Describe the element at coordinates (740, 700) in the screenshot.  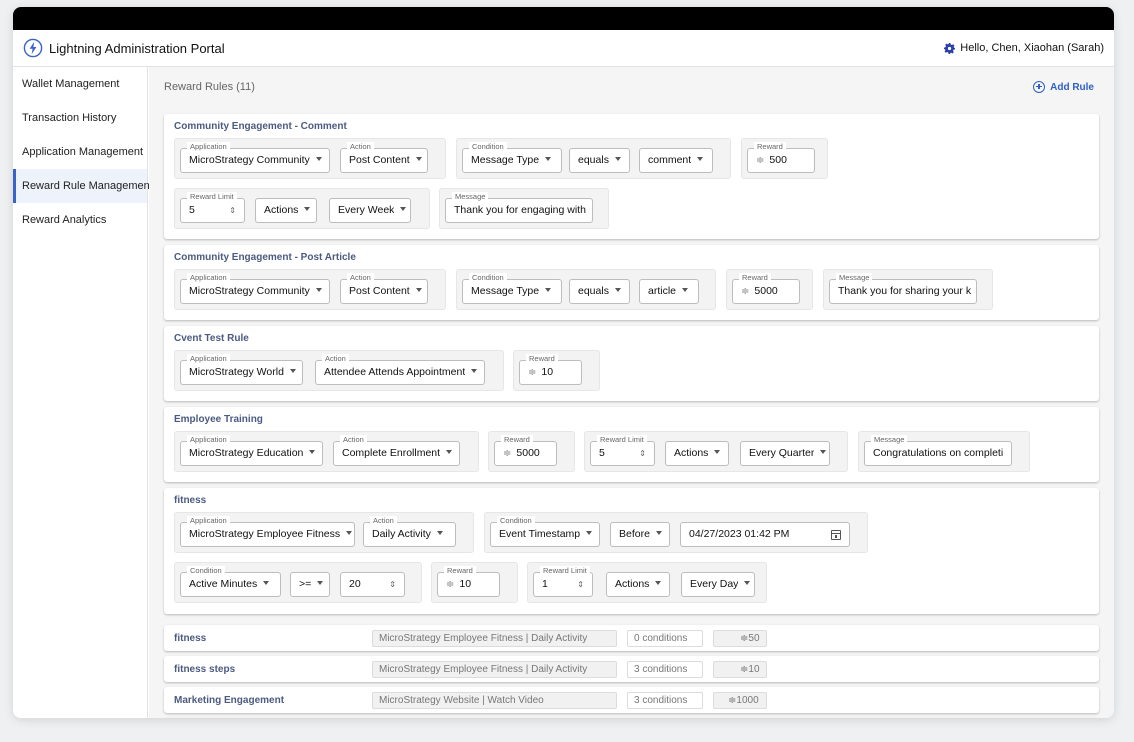
I see `rule-reward: ≑1000` at that location.